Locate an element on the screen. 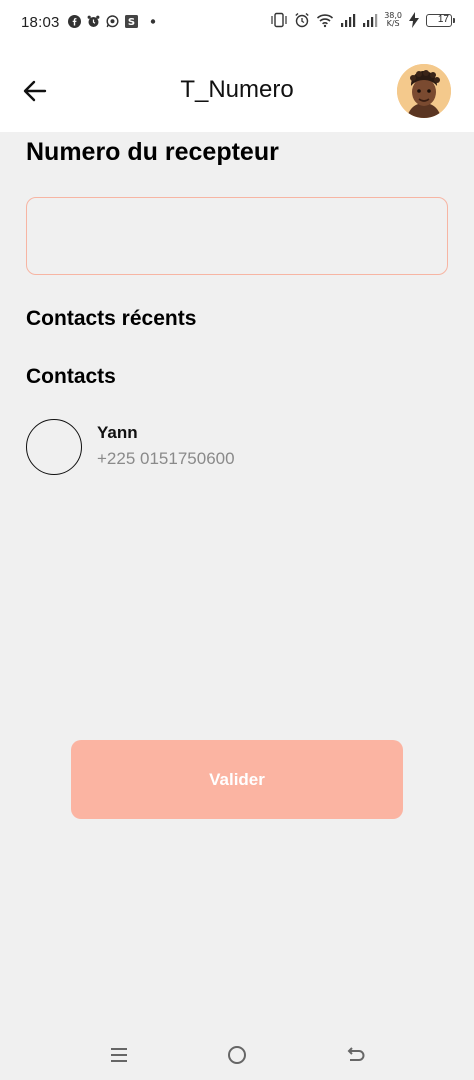 The height and width of the screenshot is (1080, 474). app-bar: T_Numero is located at coordinates (237, 90).